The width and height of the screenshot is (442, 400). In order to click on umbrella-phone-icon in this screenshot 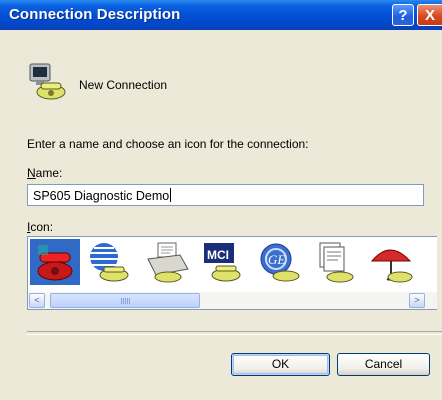, I will do `click(391, 262)`.